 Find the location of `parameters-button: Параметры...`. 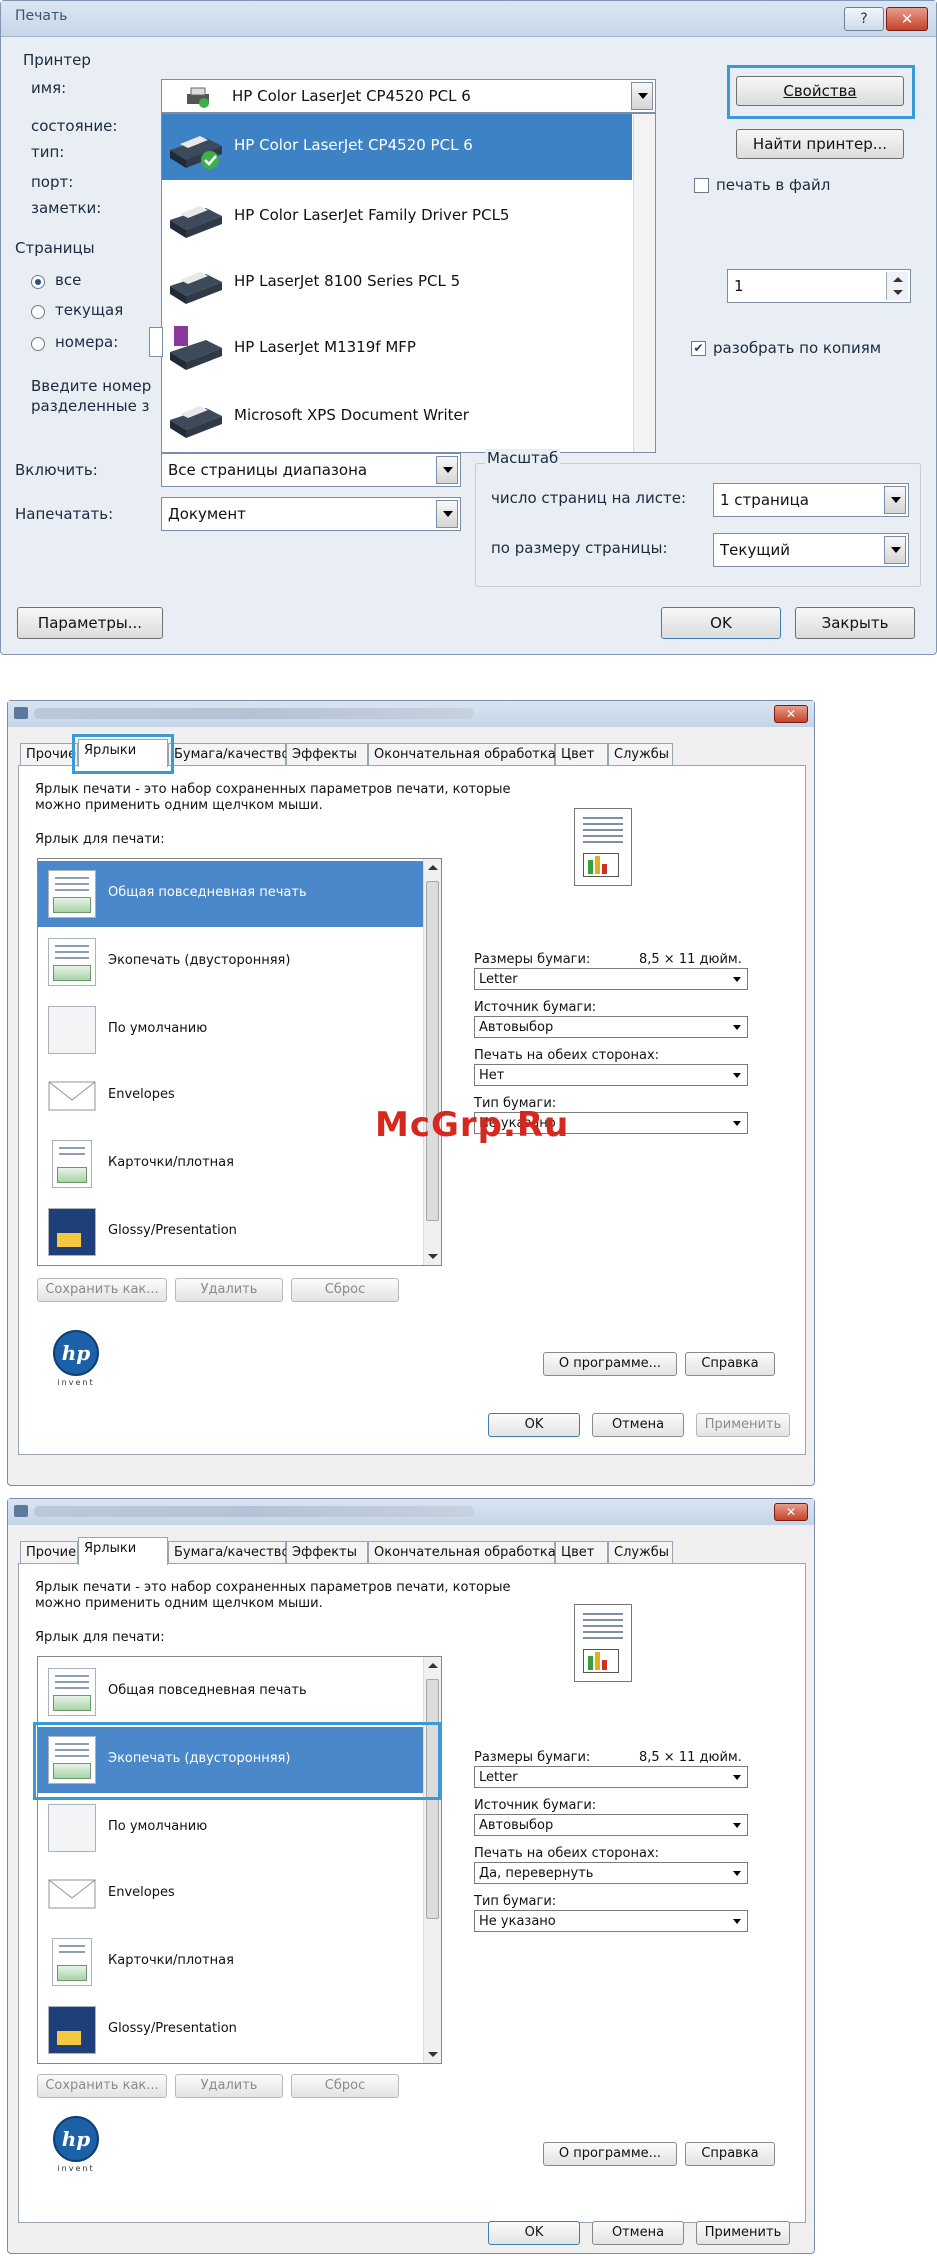

parameters-button: Параметры... is located at coordinates (90, 623).